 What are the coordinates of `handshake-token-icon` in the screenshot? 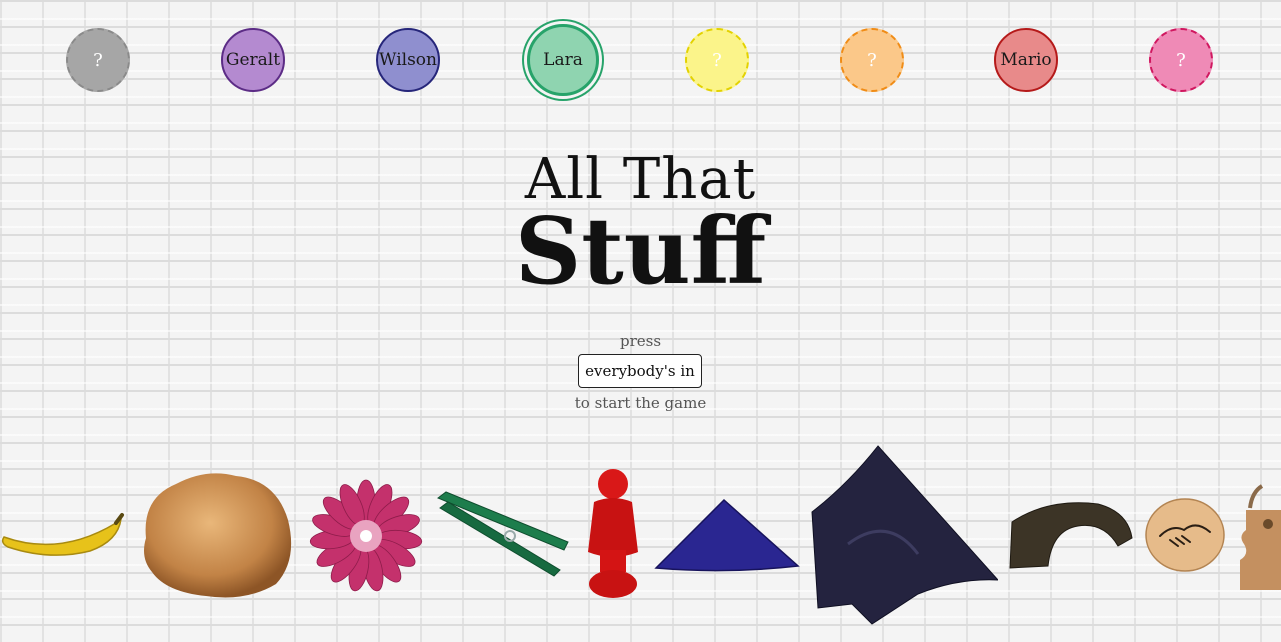 It's located at (1185, 535).